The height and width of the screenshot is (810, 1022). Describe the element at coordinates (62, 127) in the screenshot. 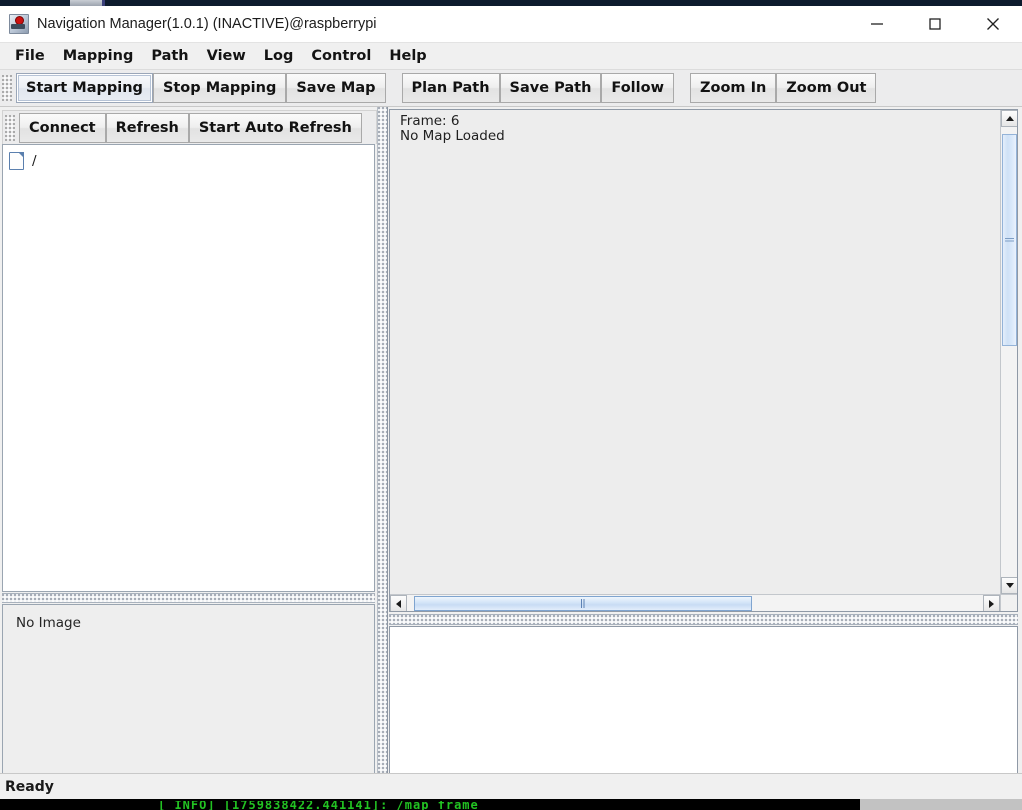

I see `connect-button: Connect` at that location.